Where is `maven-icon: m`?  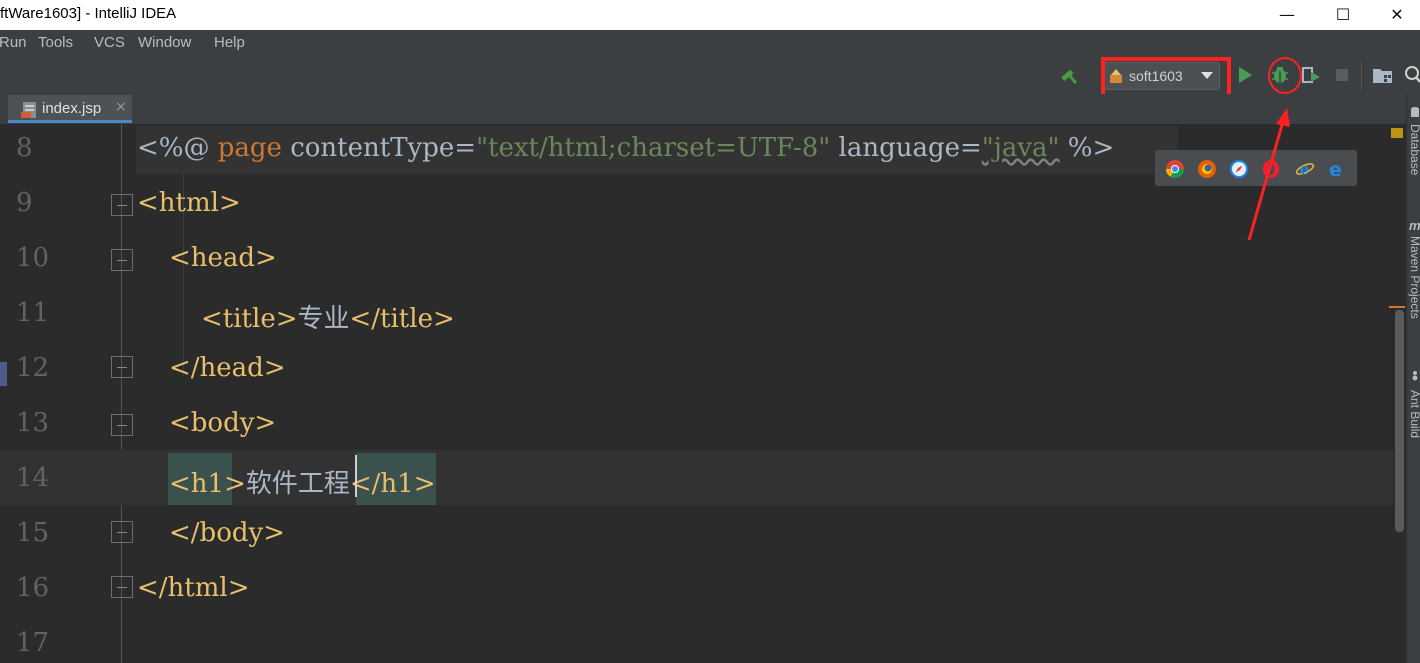
maven-icon: m is located at coordinates (1414, 225).